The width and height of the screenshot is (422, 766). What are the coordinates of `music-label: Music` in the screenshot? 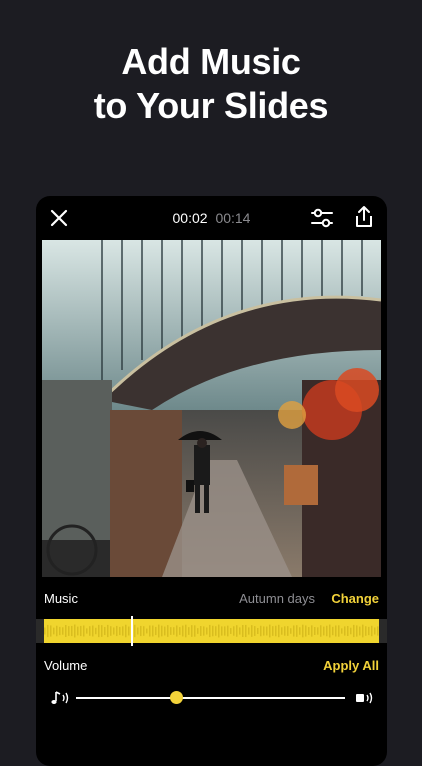 It's located at (61, 598).